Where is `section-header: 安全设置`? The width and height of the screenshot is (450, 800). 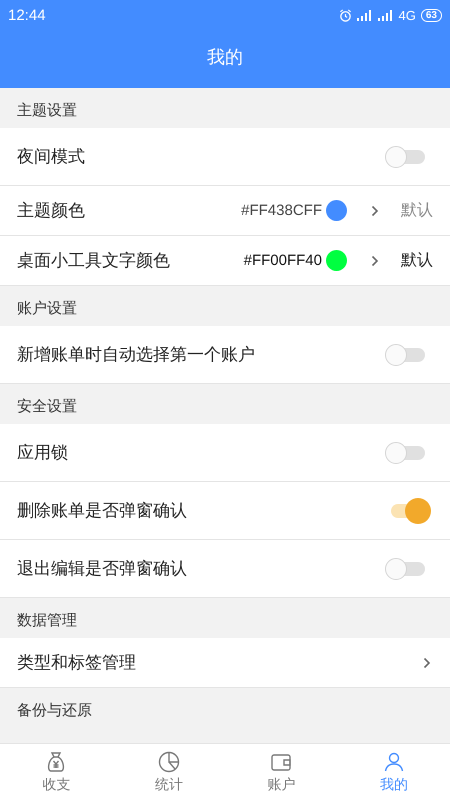 section-header: 安全设置 is located at coordinates (47, 406).